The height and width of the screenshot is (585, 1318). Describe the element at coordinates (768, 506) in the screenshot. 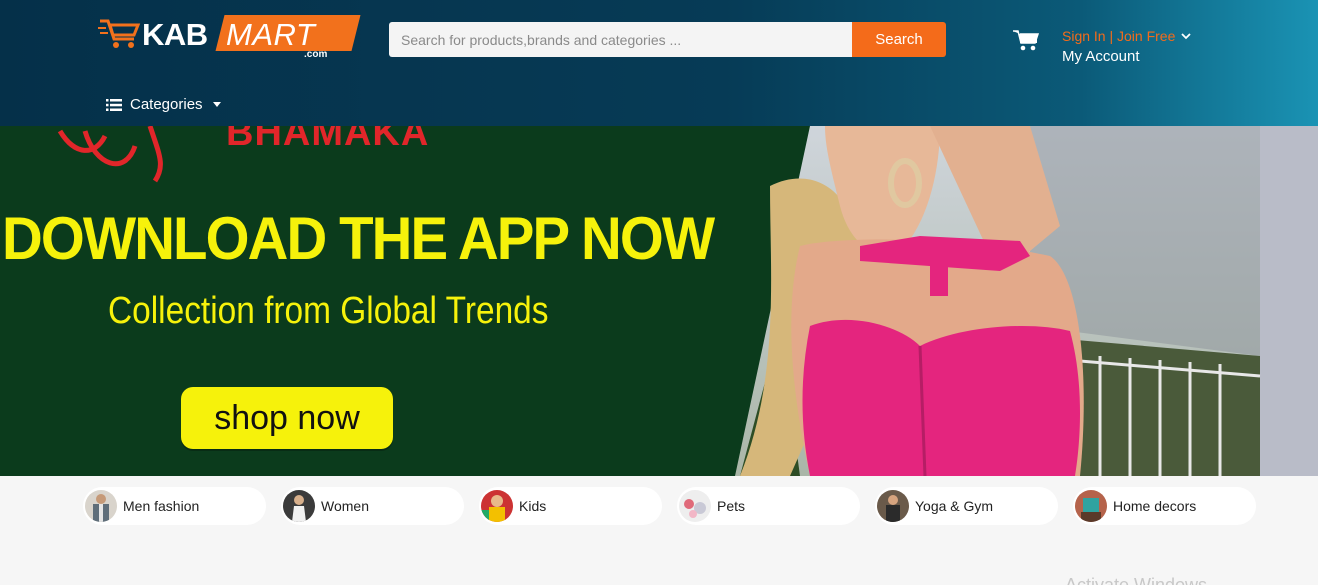

I see `category-pill-pets: Pets` at that location.